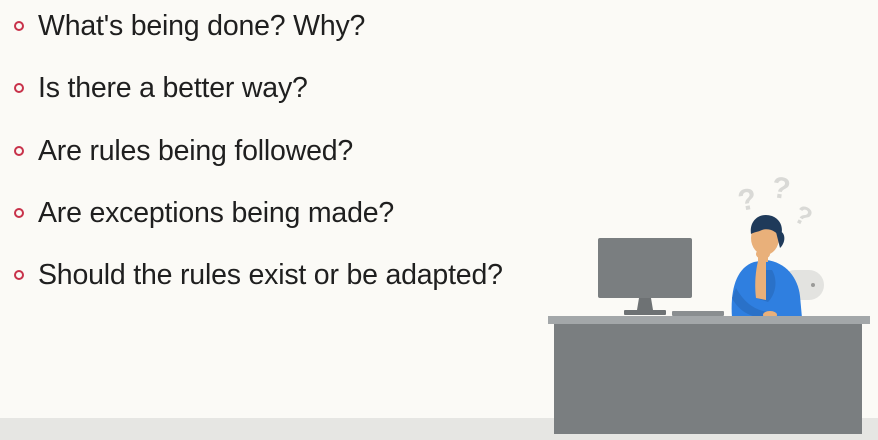 The width and height of the screenshot is (878, 440). I want to click on person-icon, so click(766, 266).